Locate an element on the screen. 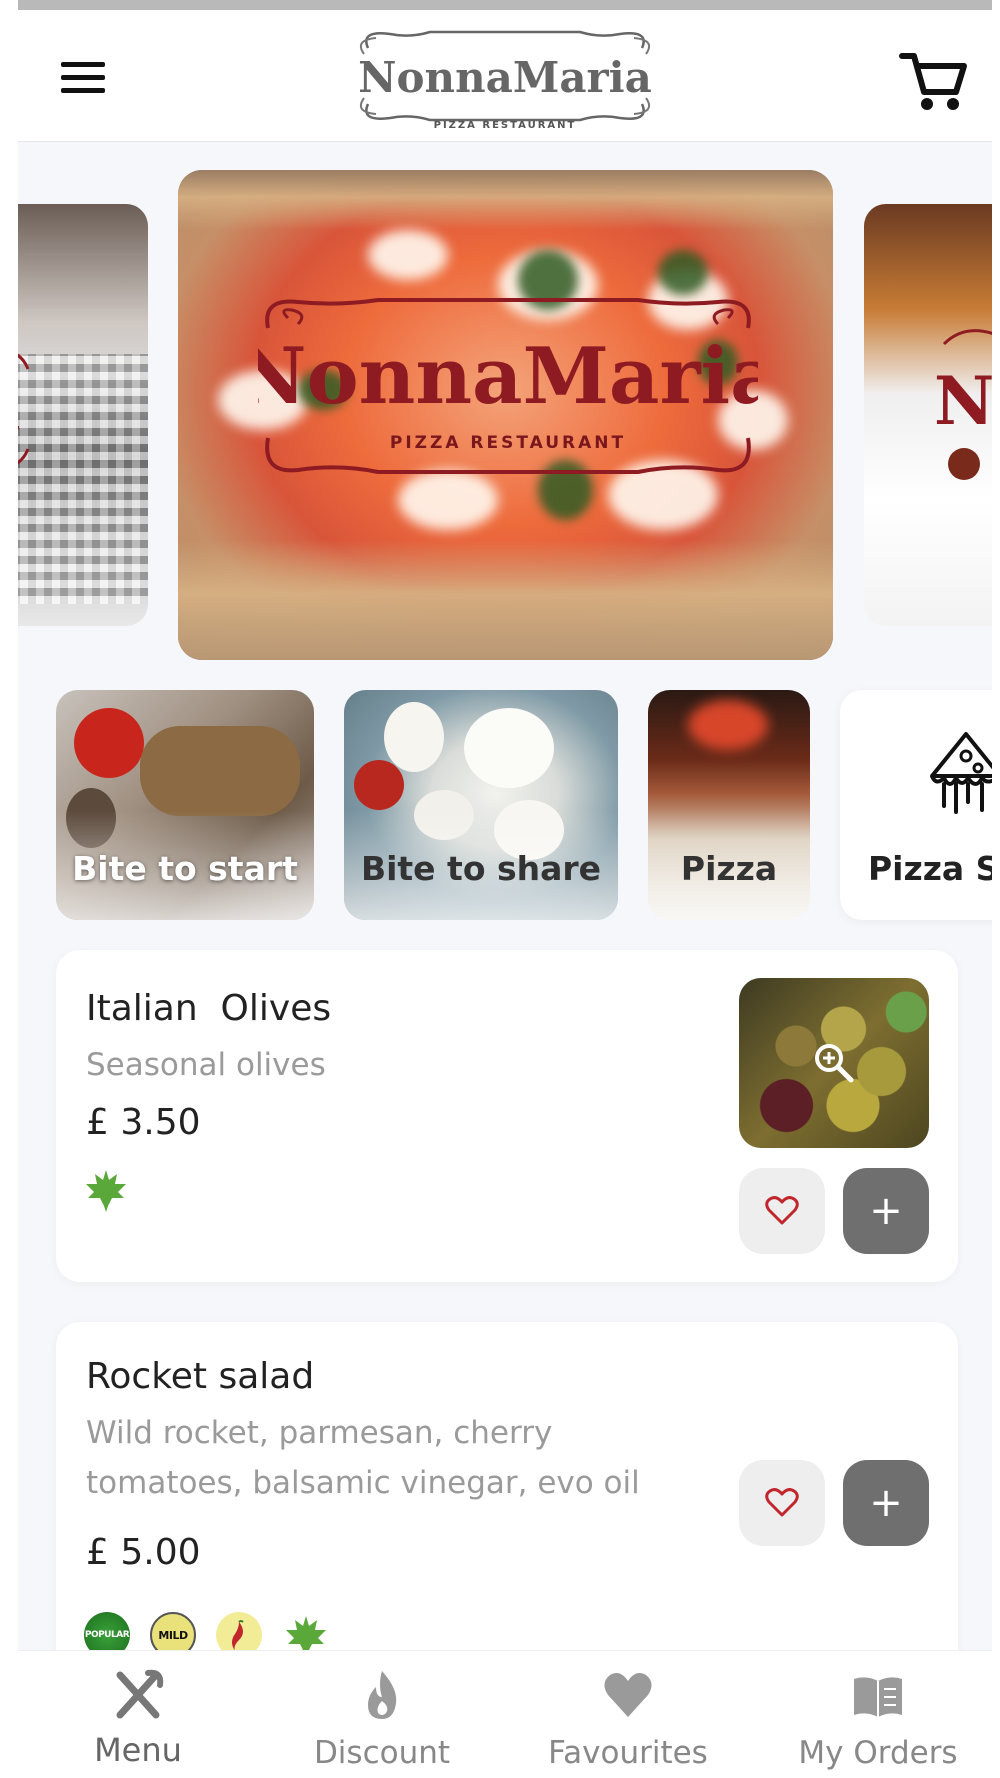 Image resolution: width=1000 pixels, height=1778 pixels. hamburger-menu-icon is located at coordinates (84, 78).